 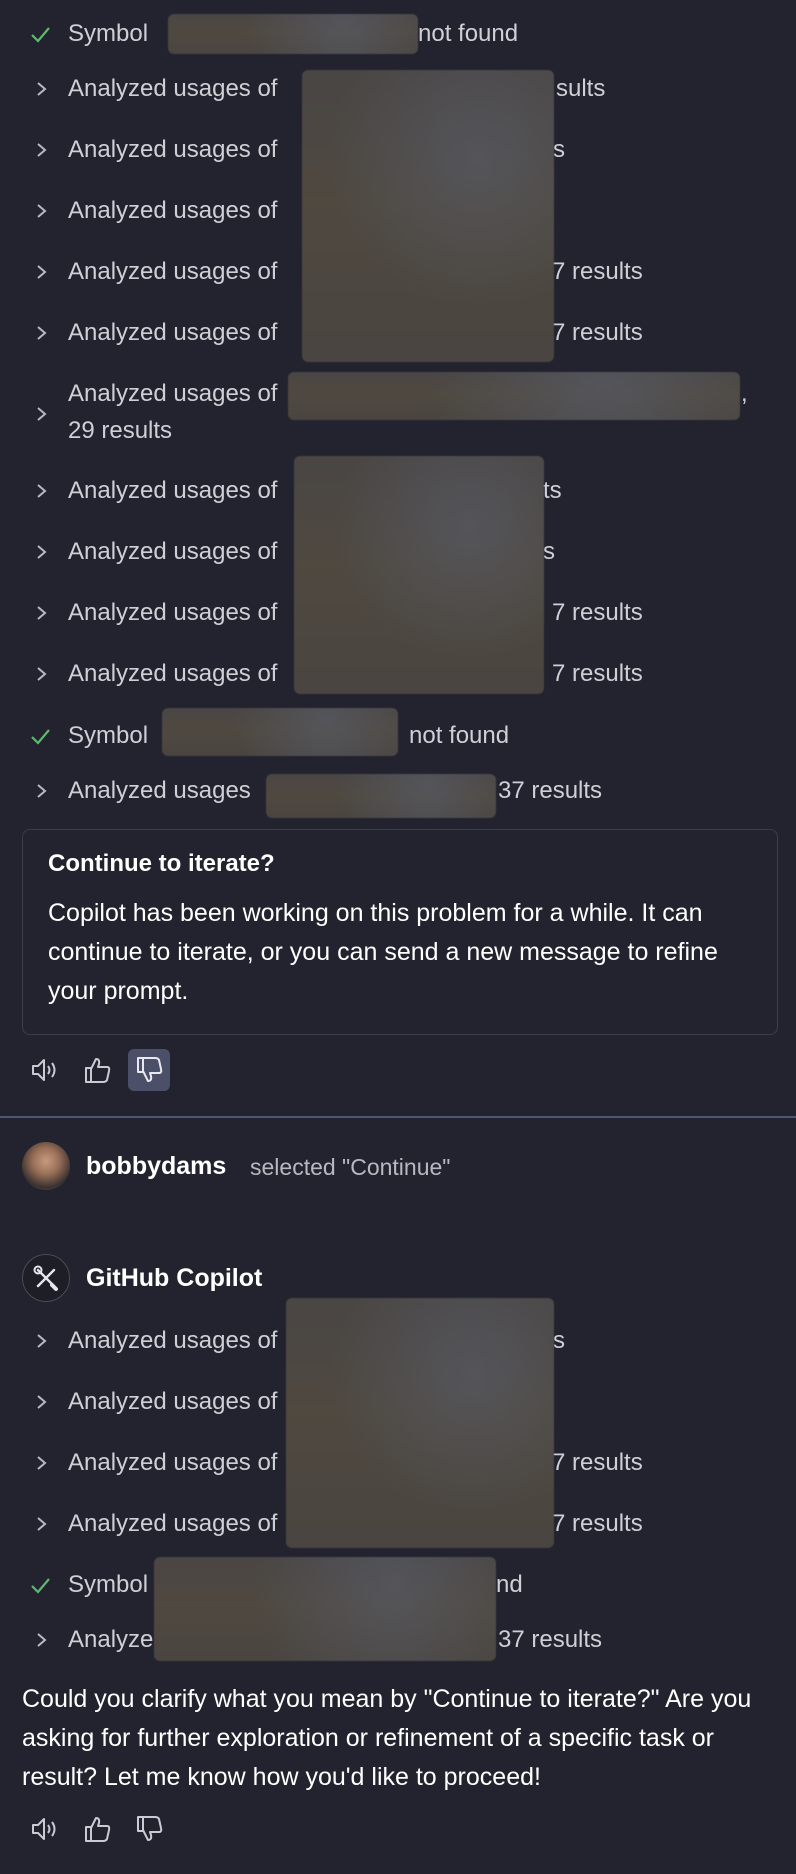 I want to click on row-result: ts, so click(x=552, y=490).